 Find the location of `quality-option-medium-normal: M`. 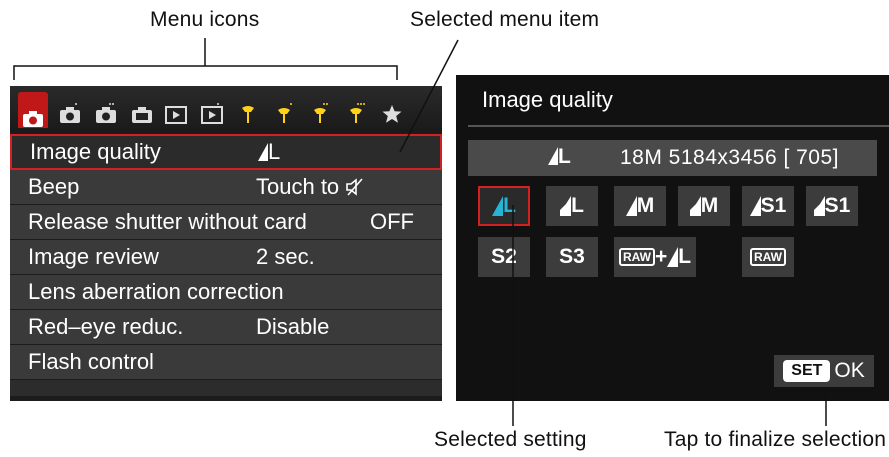

quality-option-medium-normal: M is located at coordinates (704, 206).